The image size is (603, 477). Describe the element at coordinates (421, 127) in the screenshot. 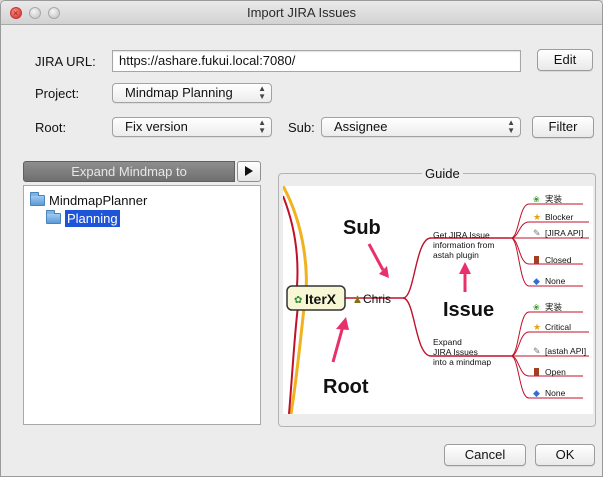

I see `sub-select: Assignee ▲ ▼` at that location.